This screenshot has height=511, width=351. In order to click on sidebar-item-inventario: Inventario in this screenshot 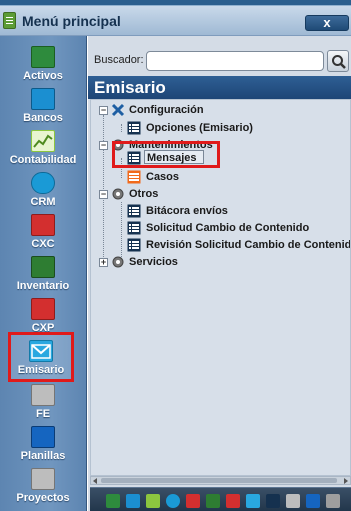, I will do `click(43, 277)`.